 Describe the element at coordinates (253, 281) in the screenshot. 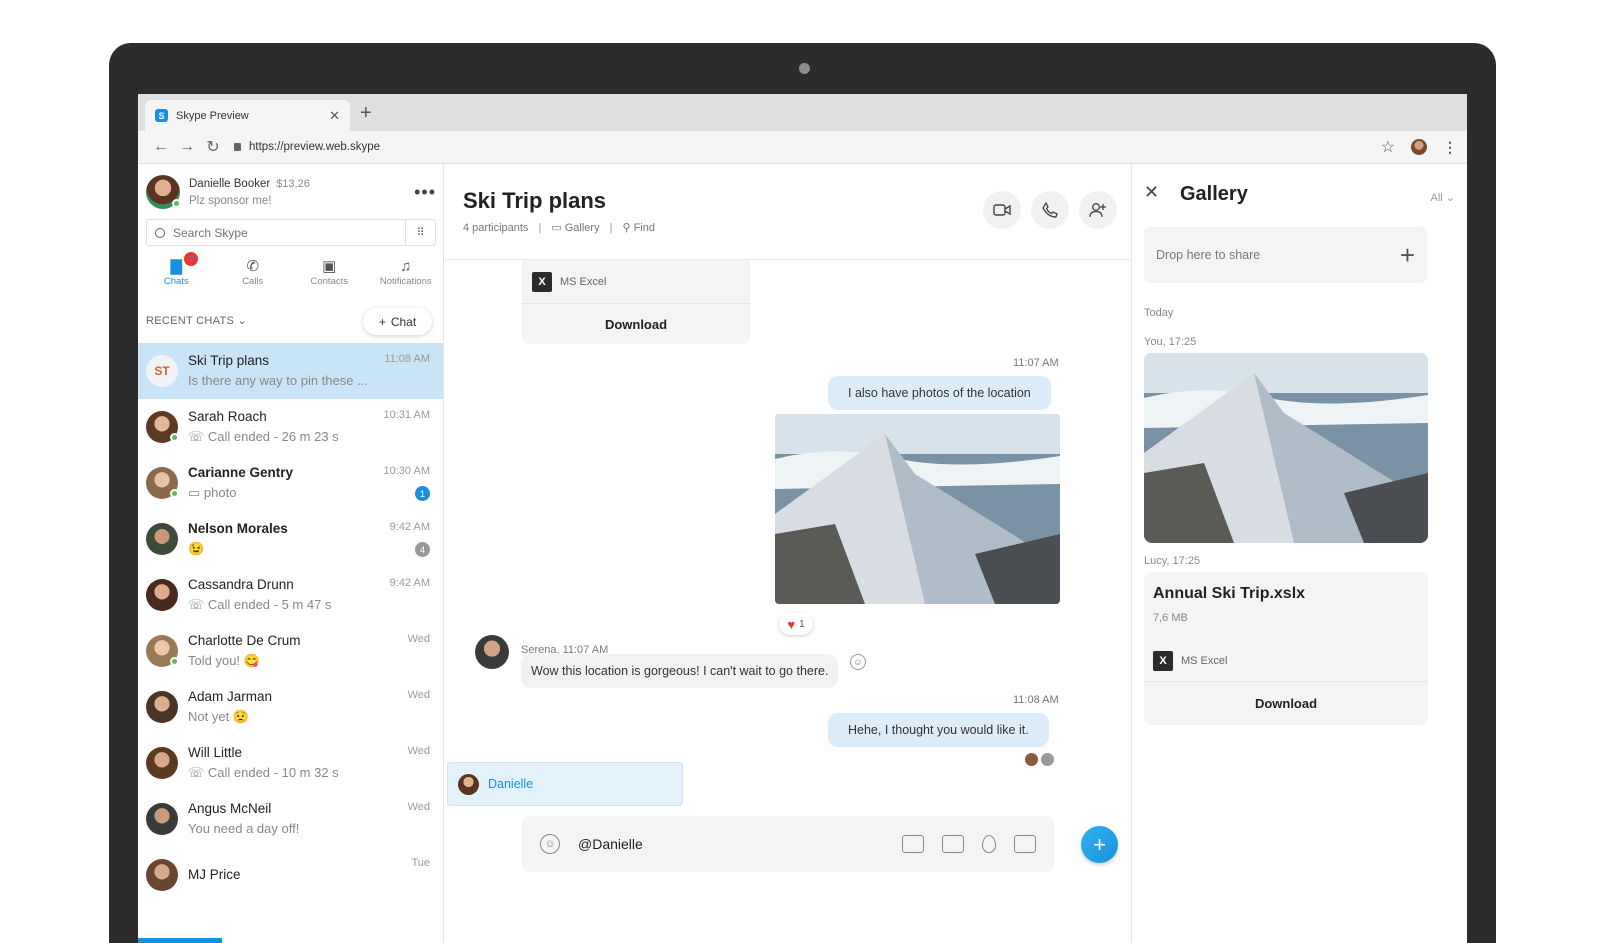

I see `tab-calls-label: Calls` at that location.